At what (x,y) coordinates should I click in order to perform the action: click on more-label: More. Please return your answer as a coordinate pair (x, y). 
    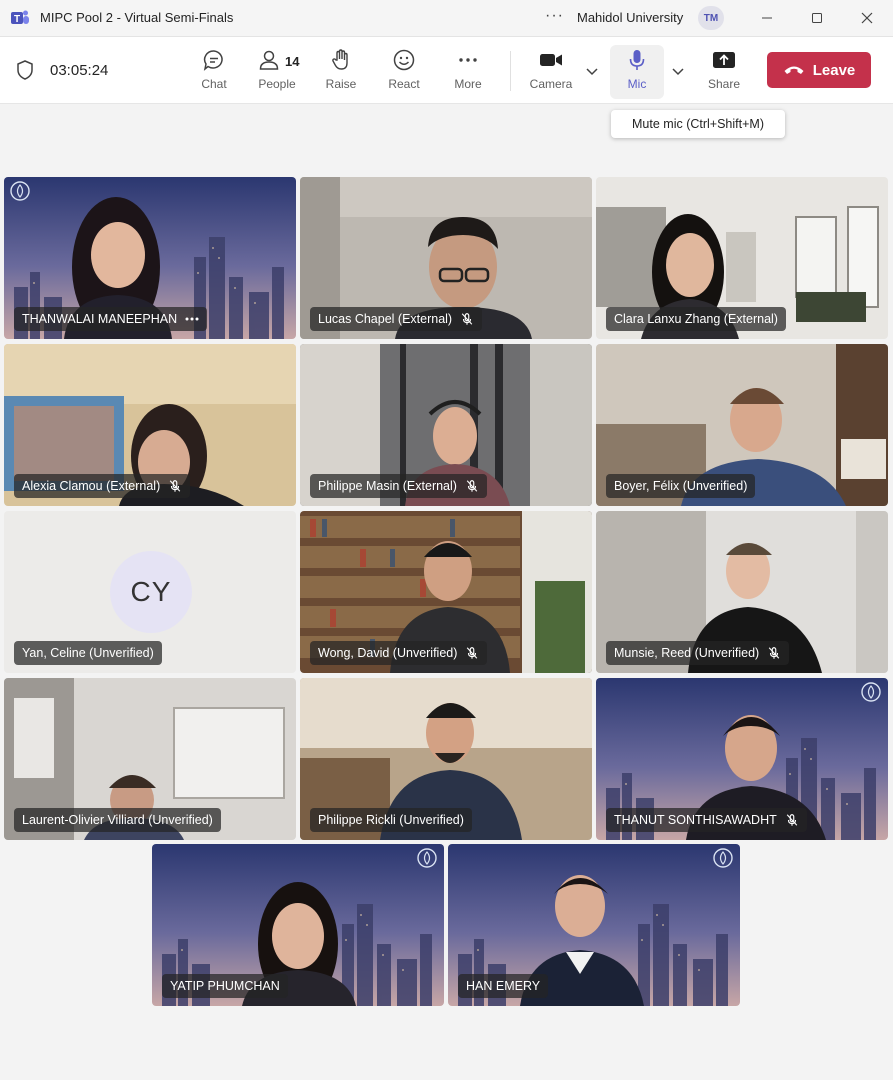
    Looking at the image, I should click on (468, 84).